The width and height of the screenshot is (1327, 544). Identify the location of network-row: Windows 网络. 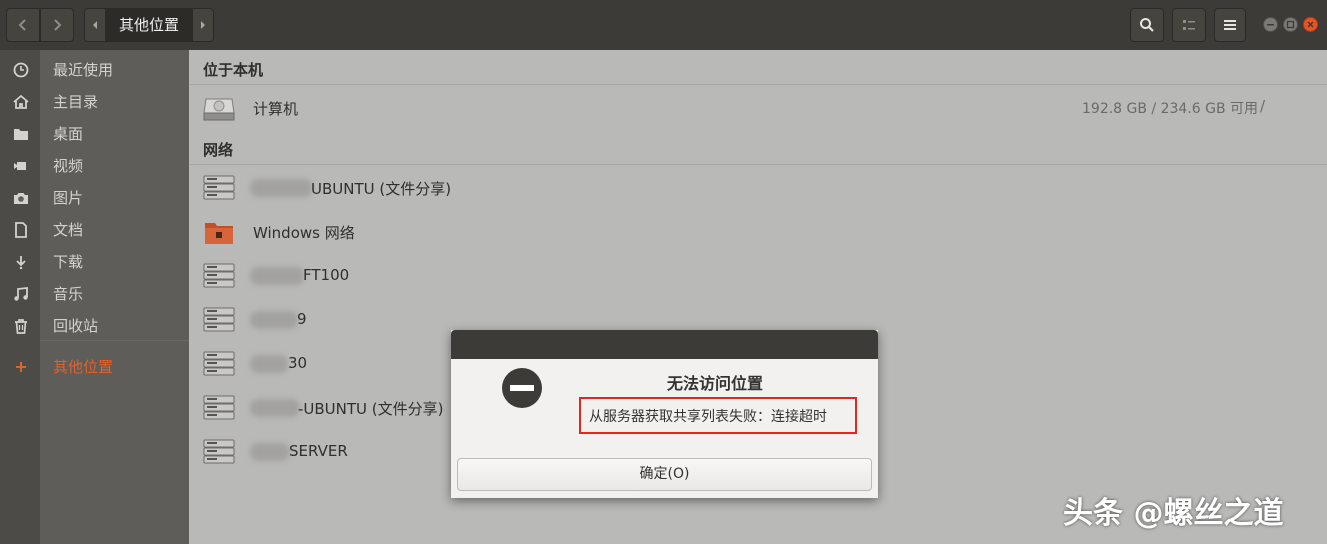
(758, 233).